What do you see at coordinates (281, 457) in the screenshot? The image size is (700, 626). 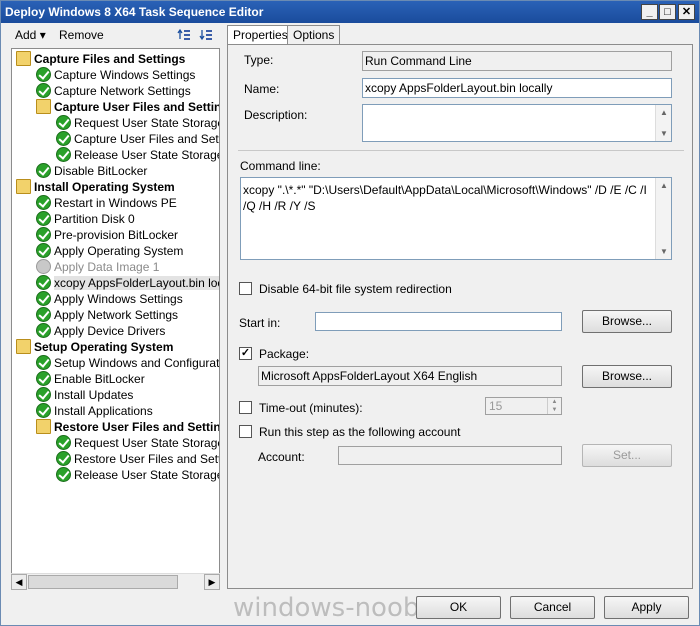 I see `account-label: Account:` at bounding box center [281, 457].